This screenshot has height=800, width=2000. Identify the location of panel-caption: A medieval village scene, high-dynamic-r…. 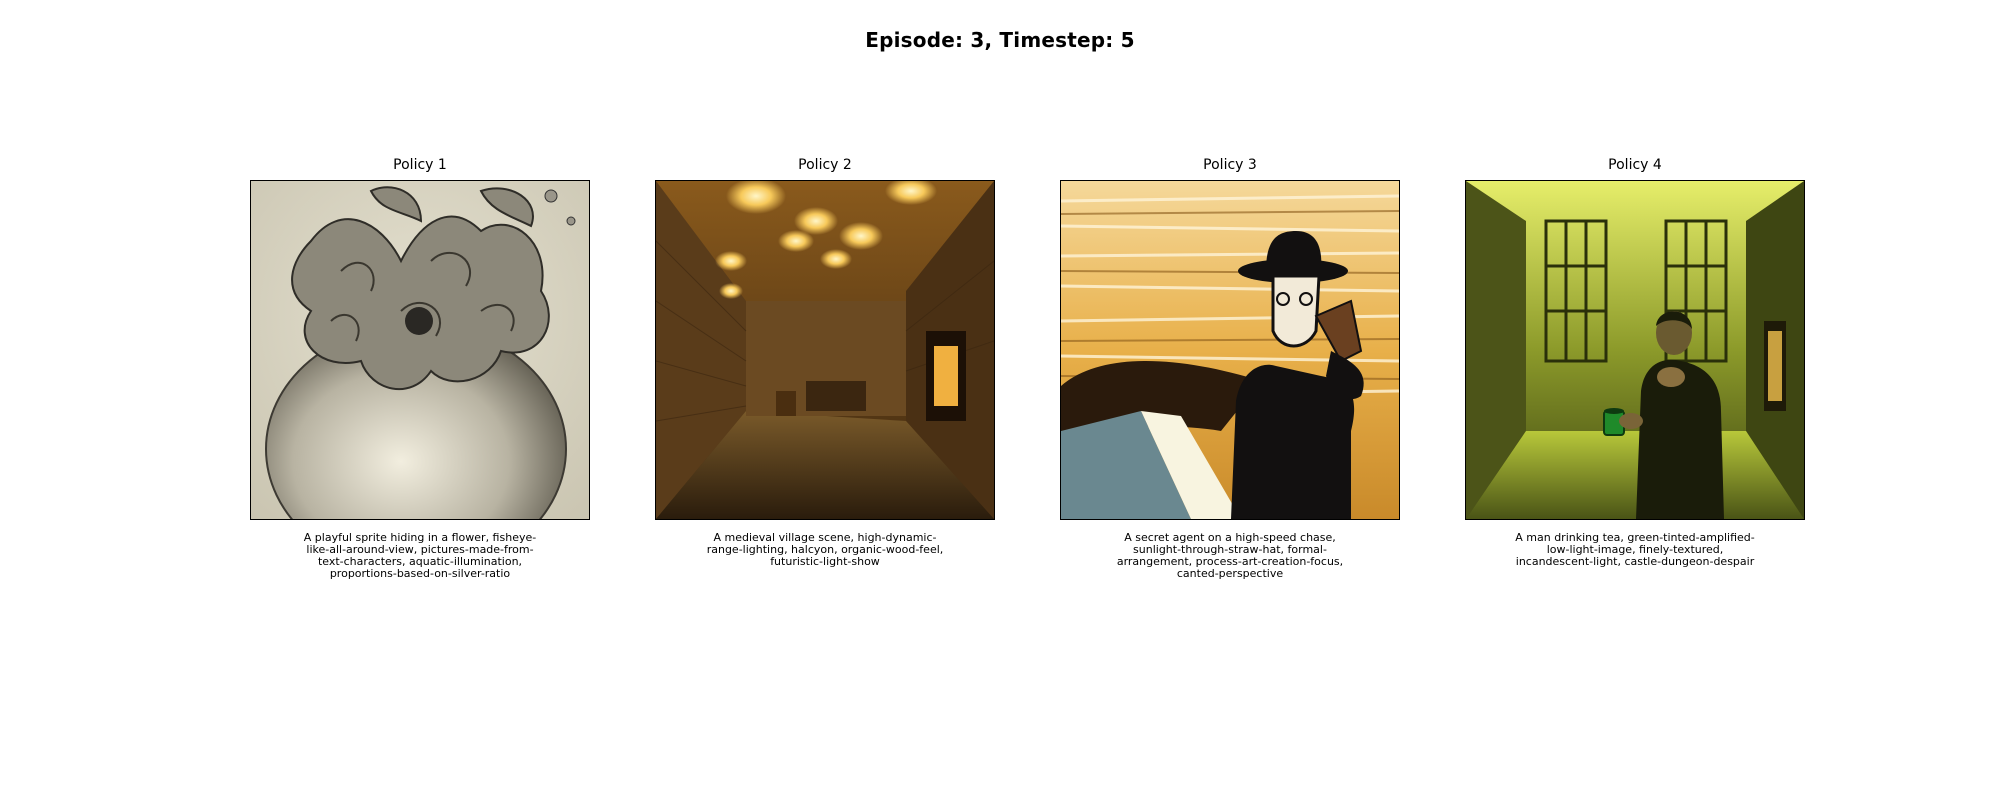
(825, 549).